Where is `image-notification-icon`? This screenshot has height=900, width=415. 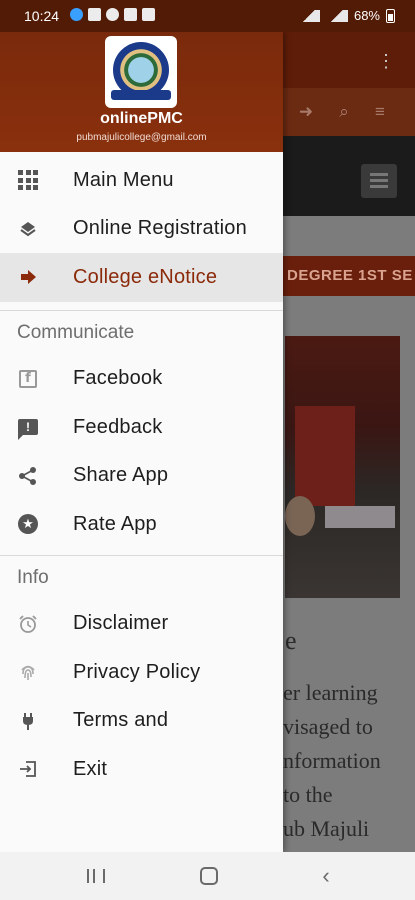
image-notification-icon is located at coordinates (130, 14).